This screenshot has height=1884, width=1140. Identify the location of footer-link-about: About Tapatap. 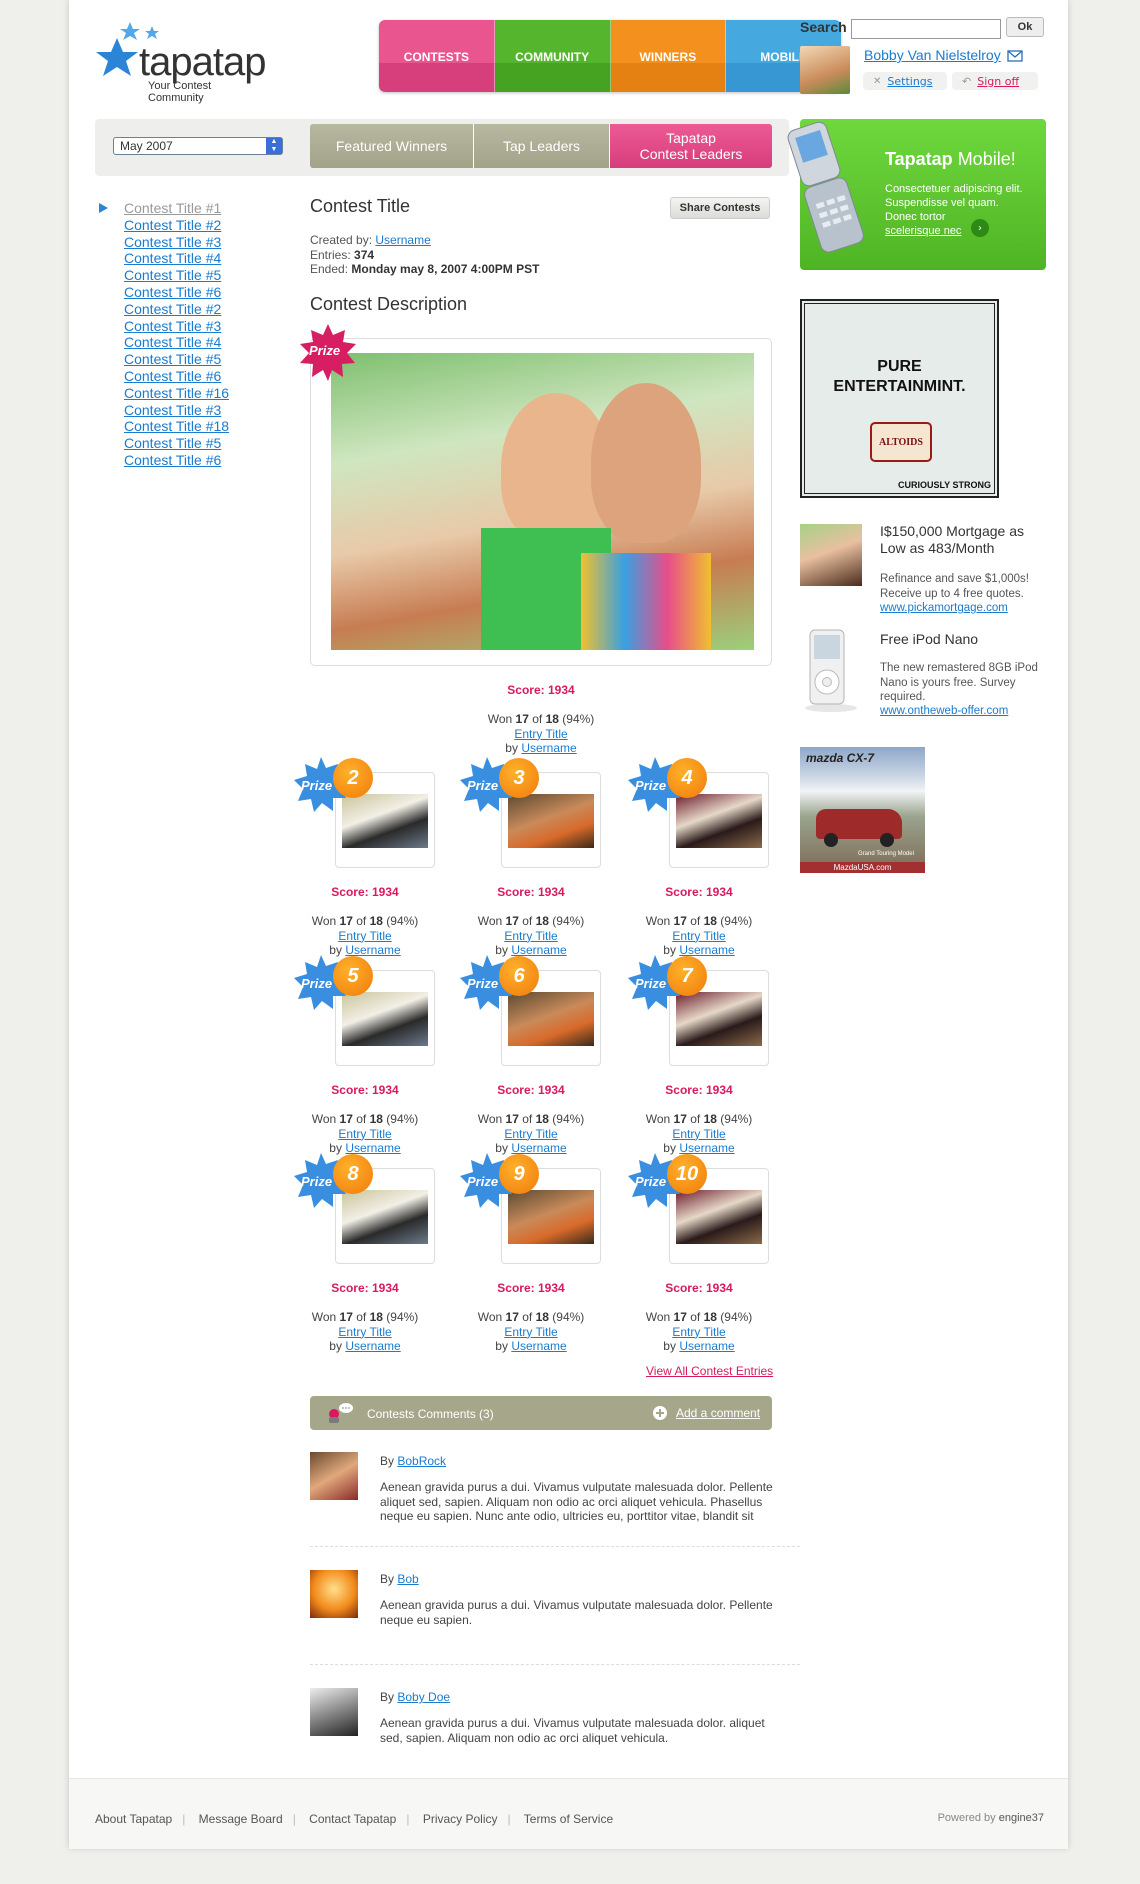
(133, 1819).